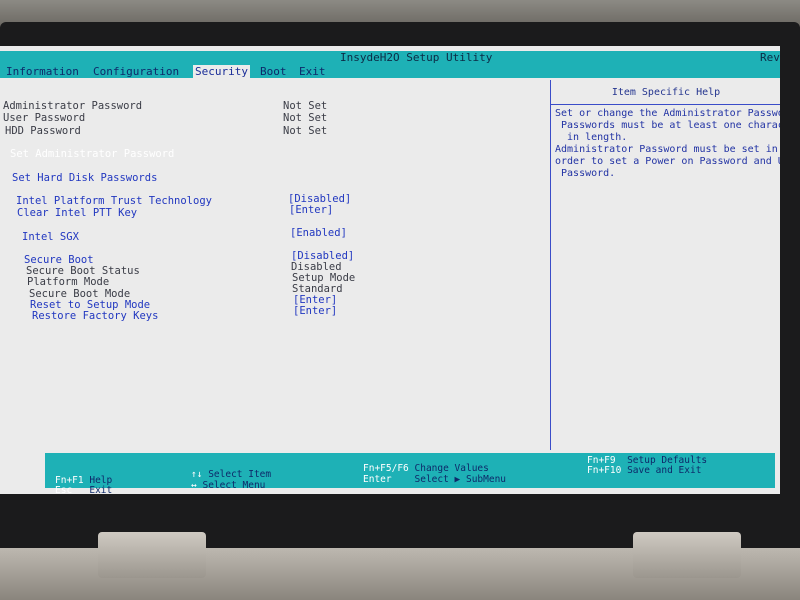 The height and width of the screenshot is (600, 800). Describe the element at coordinates (435, 479) in the screenshot. I see `footer-select-submenu: Enter Select ▶ SubMenu` at that location.